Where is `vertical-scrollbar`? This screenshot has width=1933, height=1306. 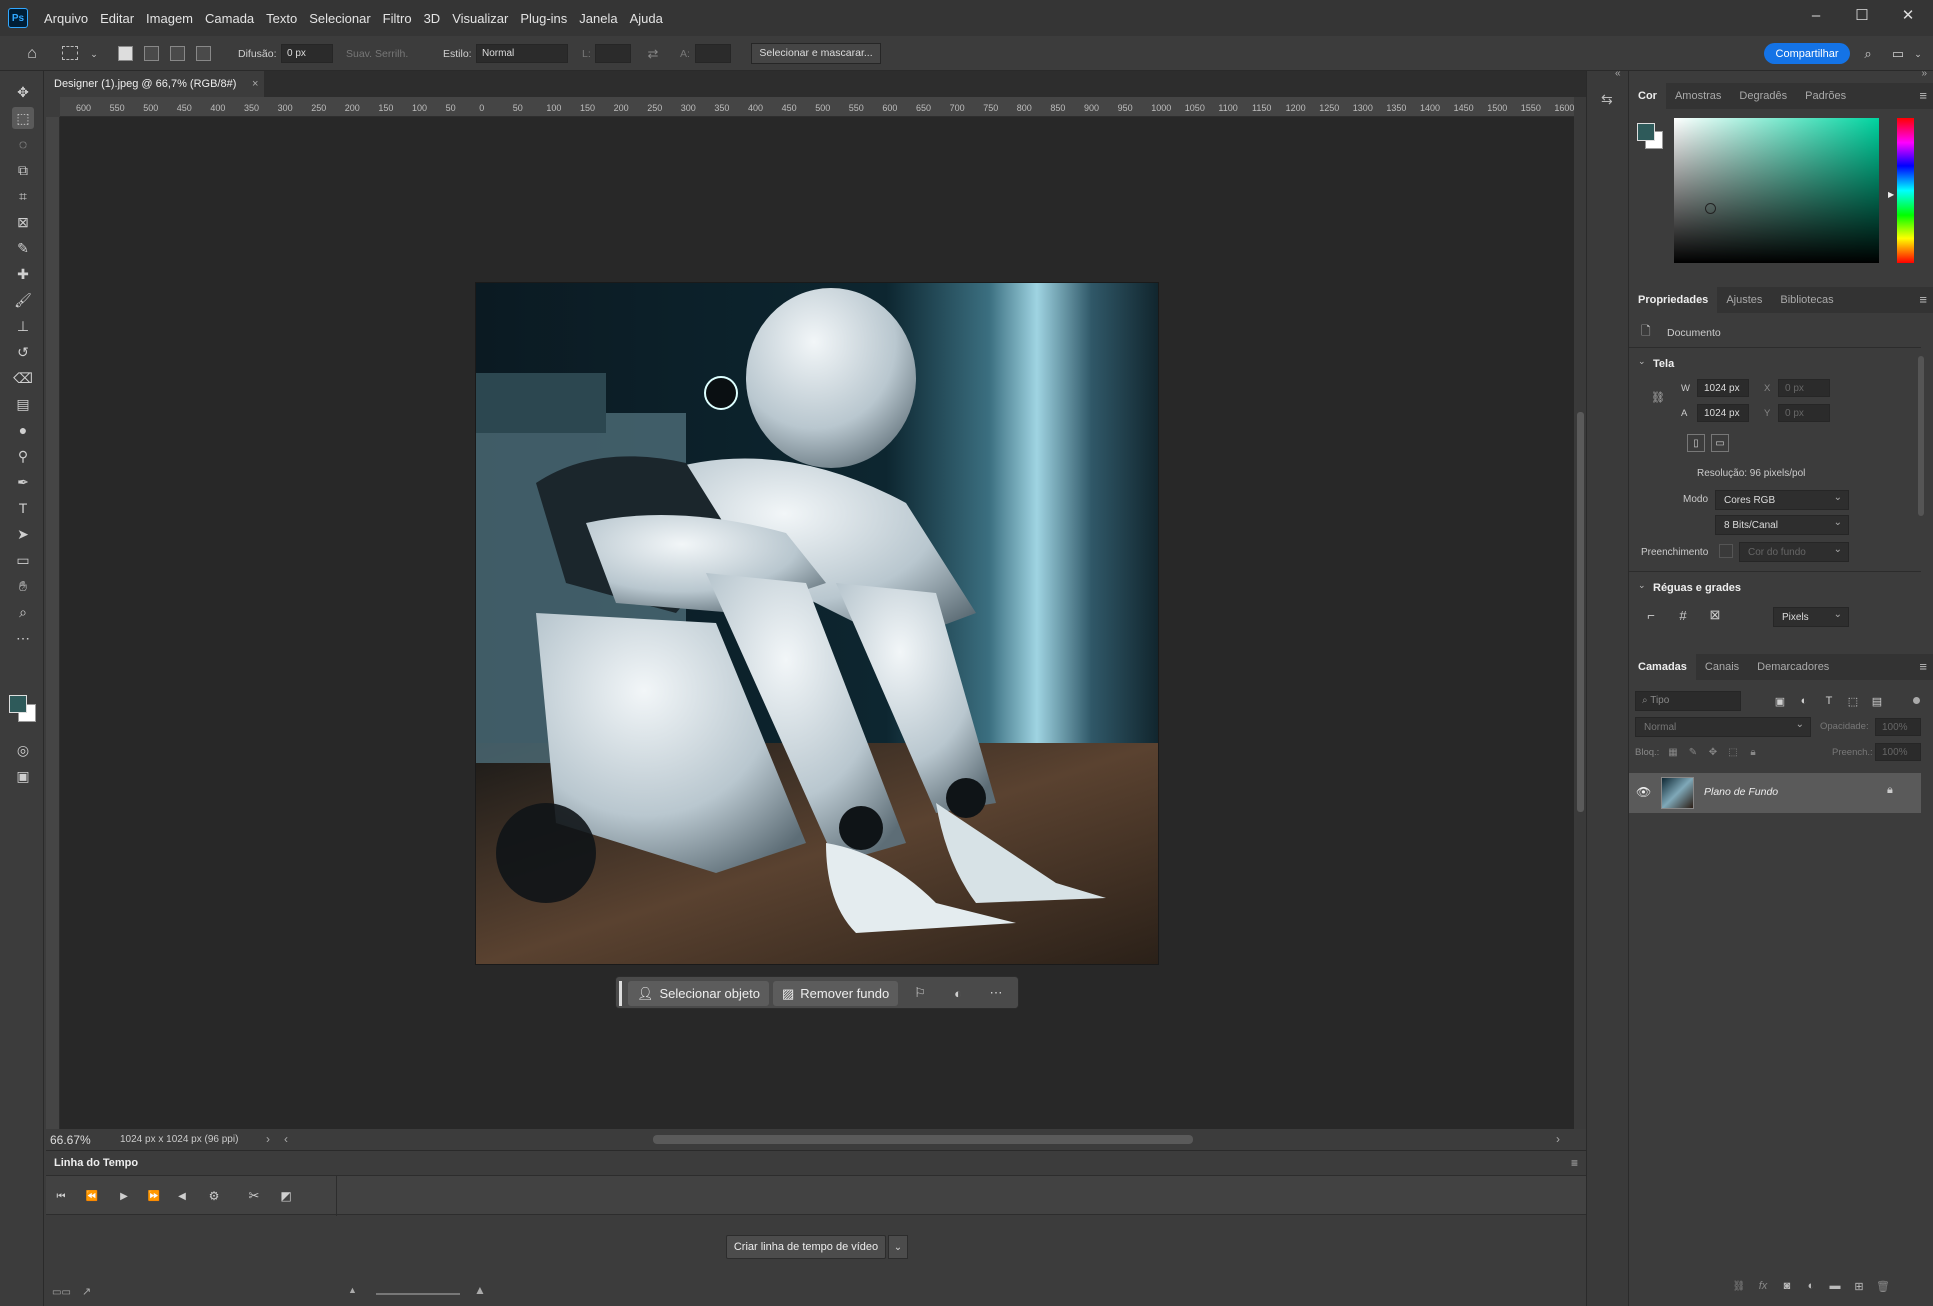 vertical-scrollbar is located at coordinates (1580, 613).